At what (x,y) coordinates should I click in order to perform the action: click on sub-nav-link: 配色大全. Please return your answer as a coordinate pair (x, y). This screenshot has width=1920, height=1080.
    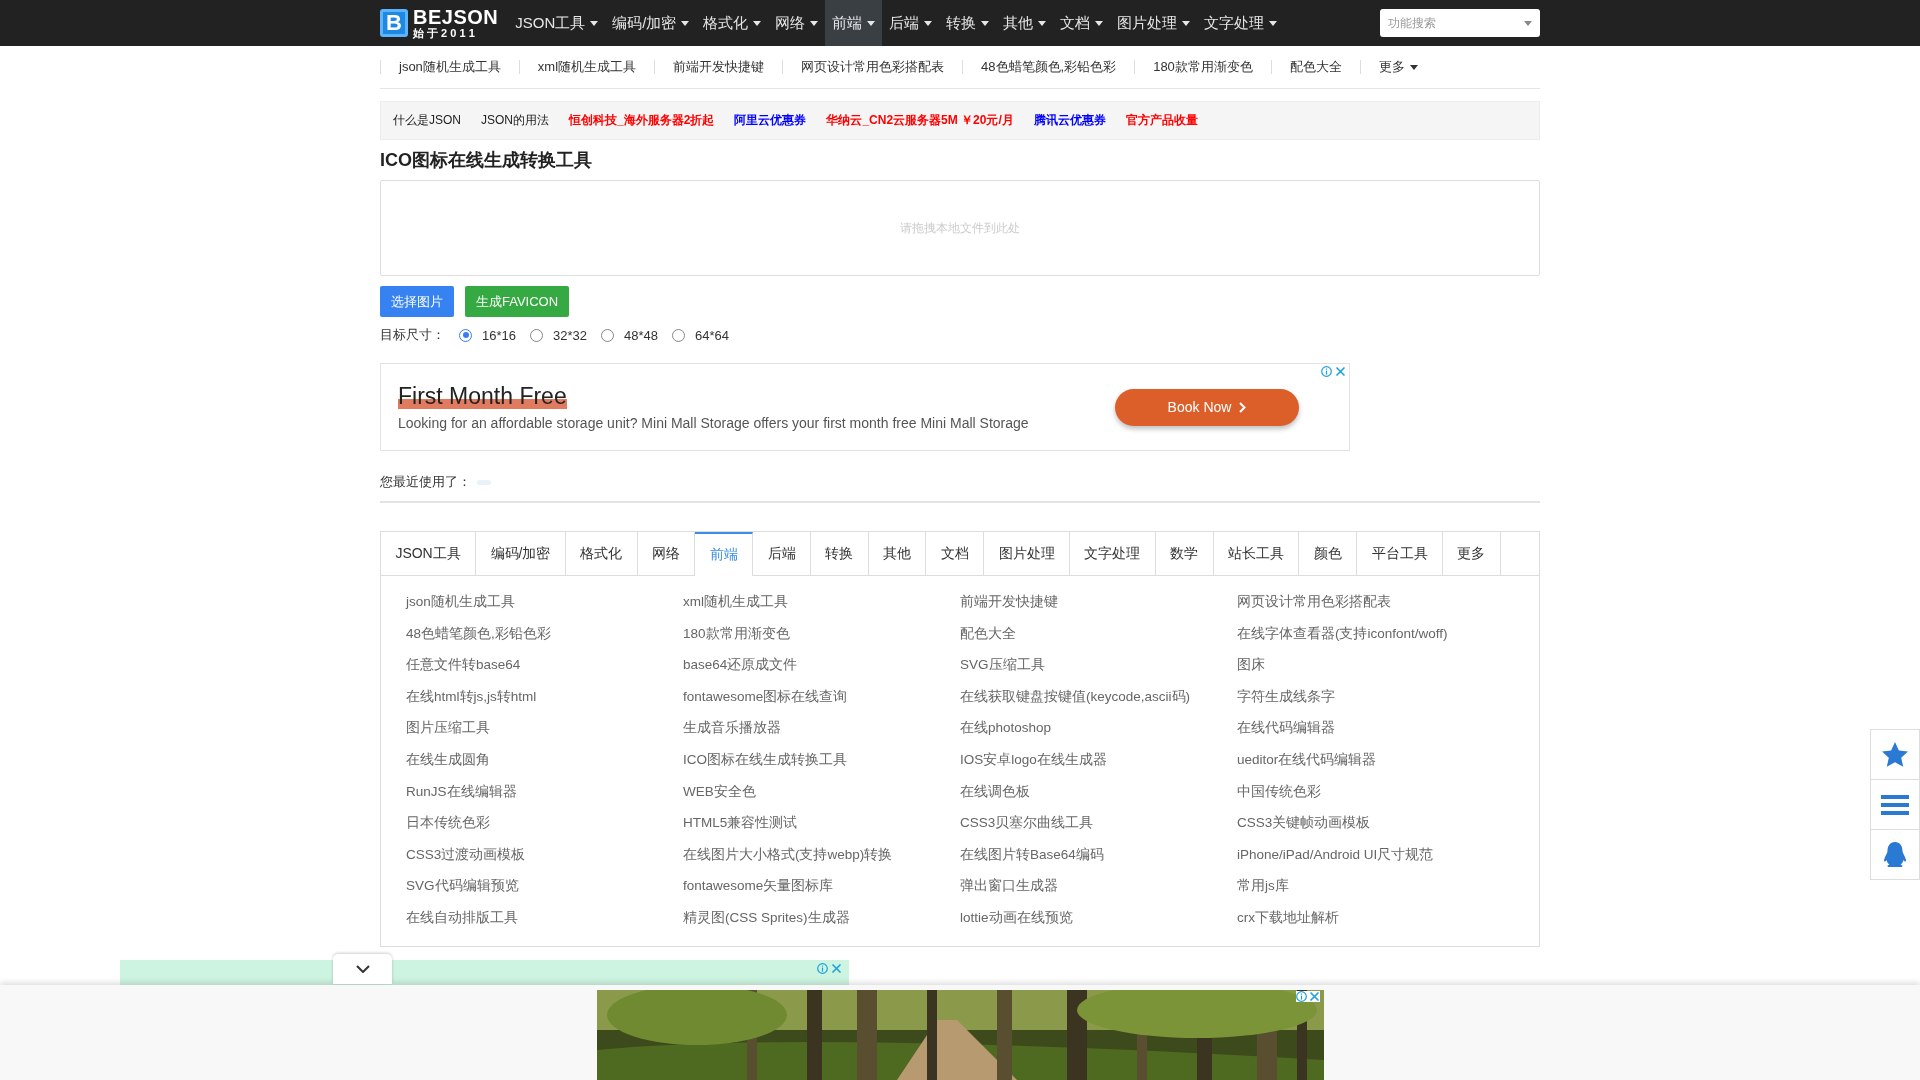
    Looking at the image, I should click on (1315, 67).